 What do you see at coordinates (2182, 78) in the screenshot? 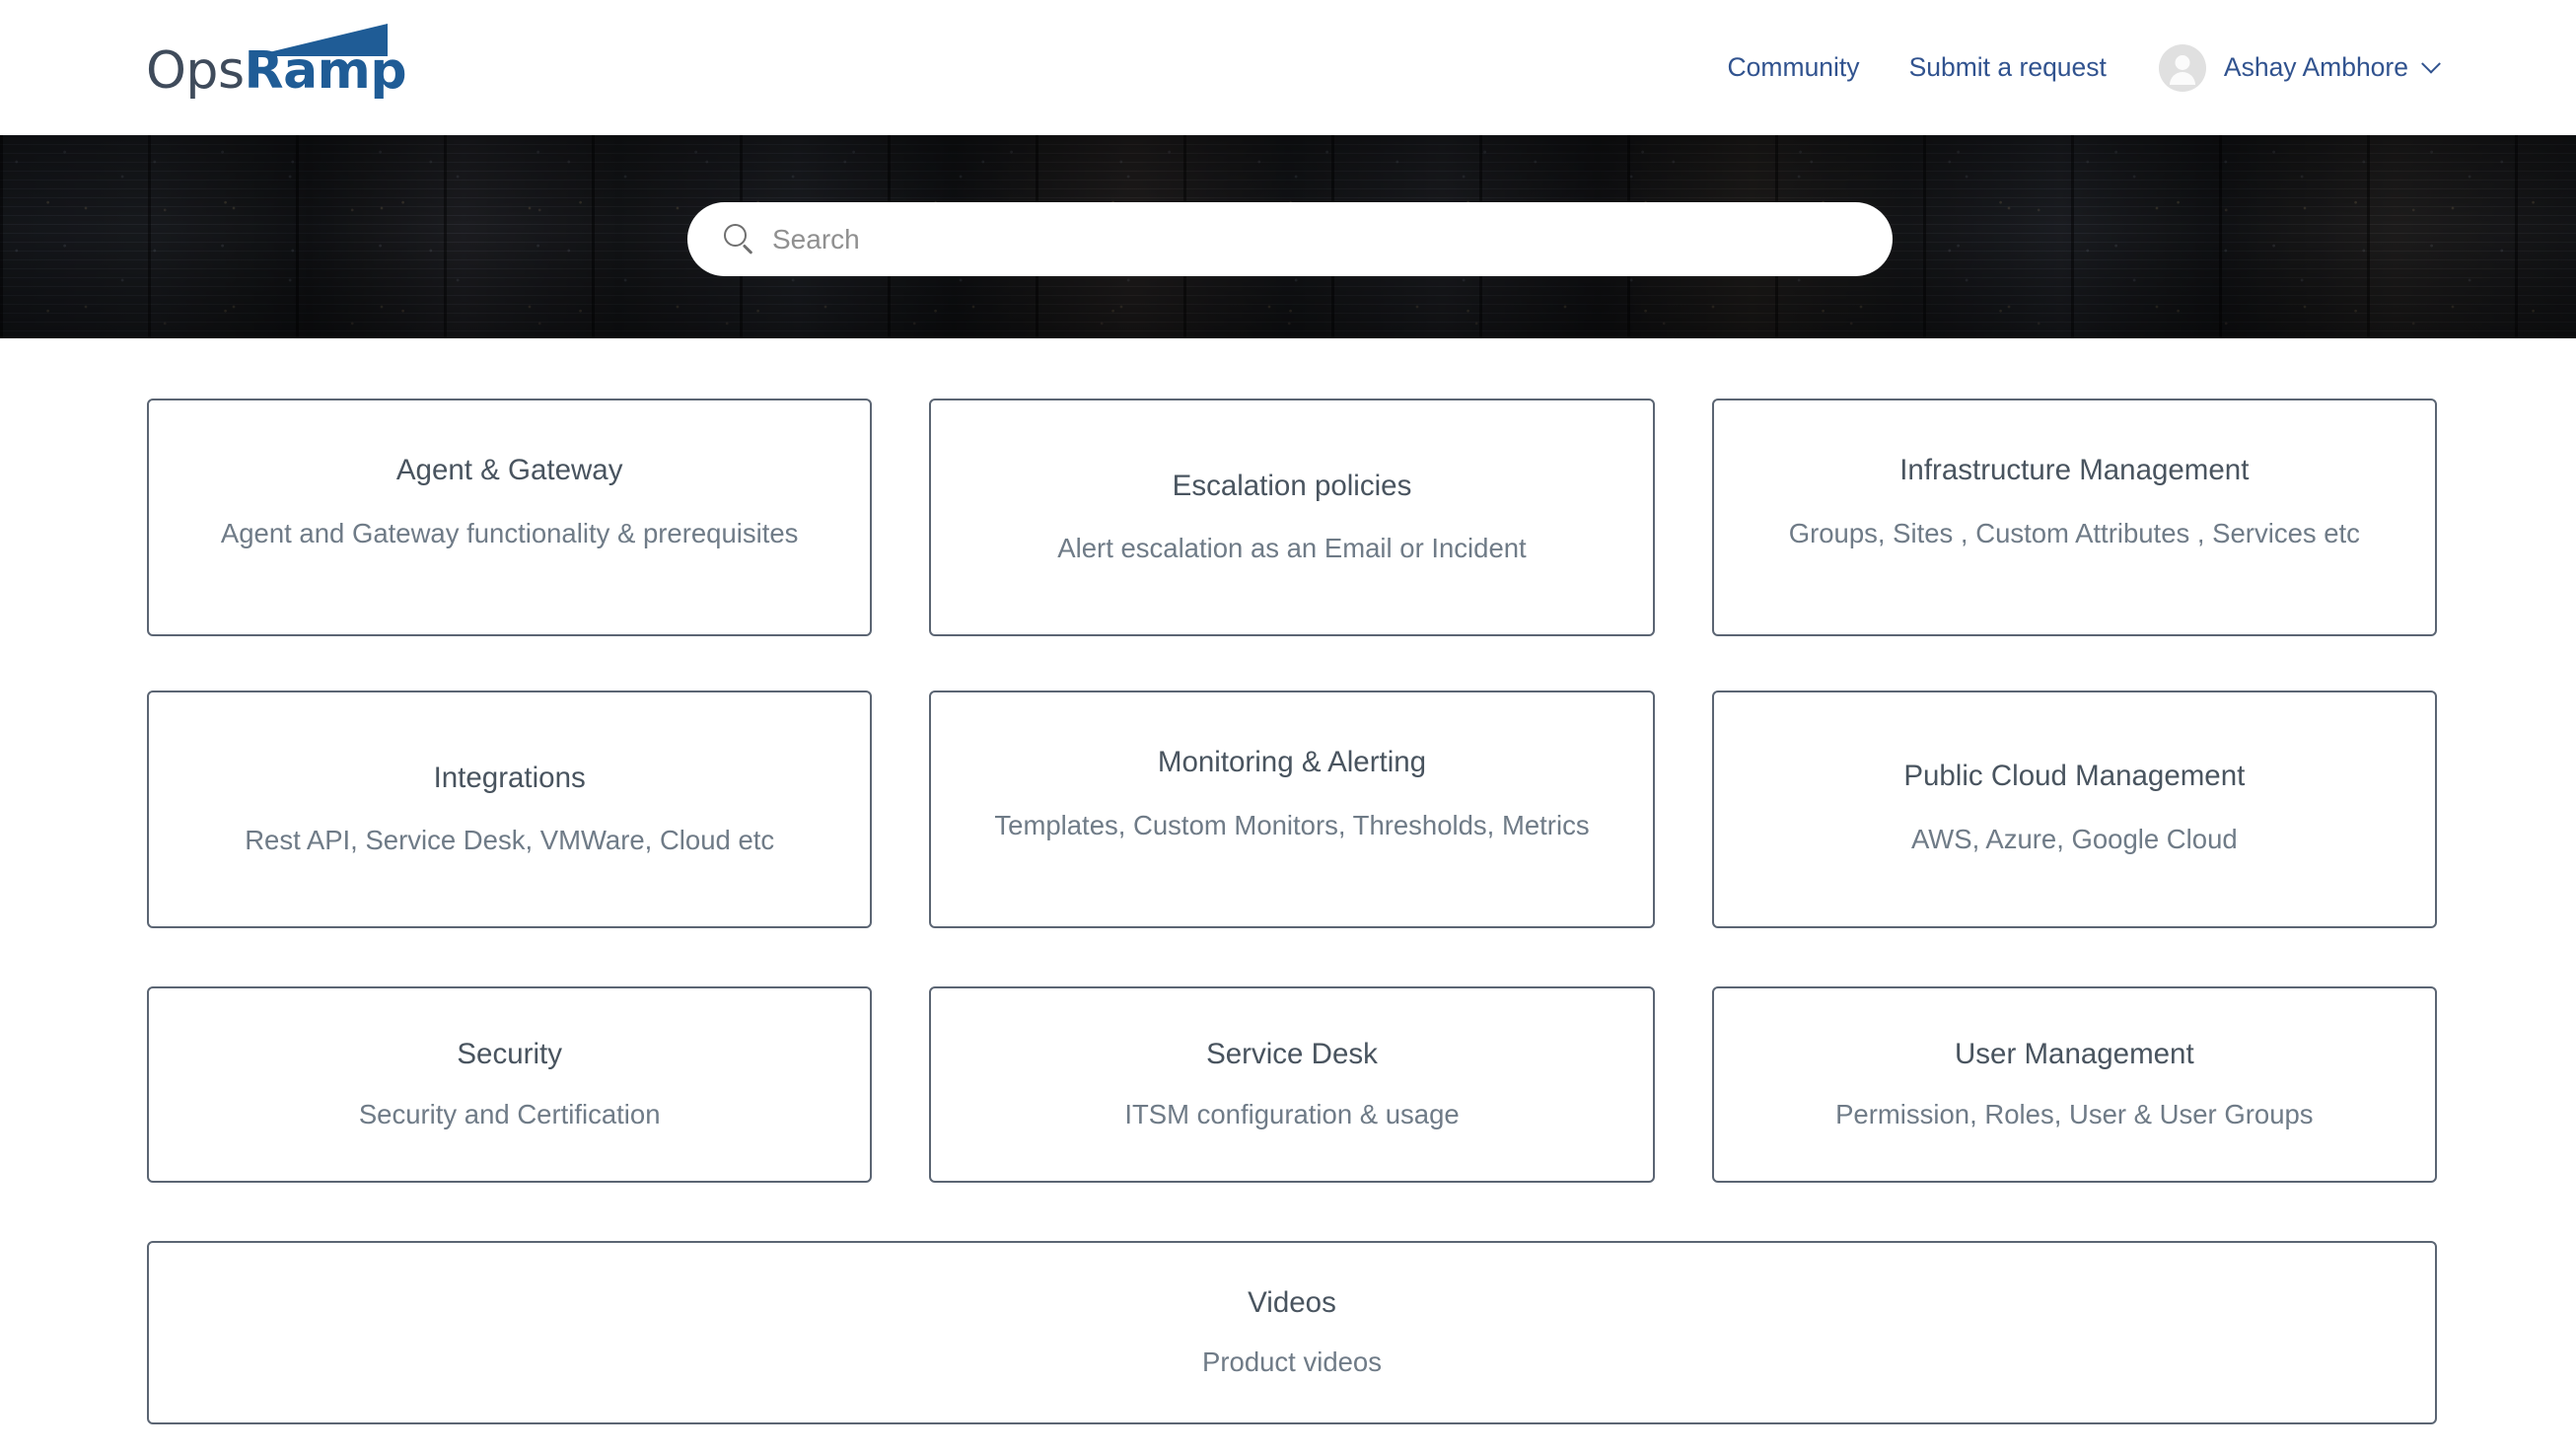
I see `avatar-body-shape` at bounding box center [2182, 78].